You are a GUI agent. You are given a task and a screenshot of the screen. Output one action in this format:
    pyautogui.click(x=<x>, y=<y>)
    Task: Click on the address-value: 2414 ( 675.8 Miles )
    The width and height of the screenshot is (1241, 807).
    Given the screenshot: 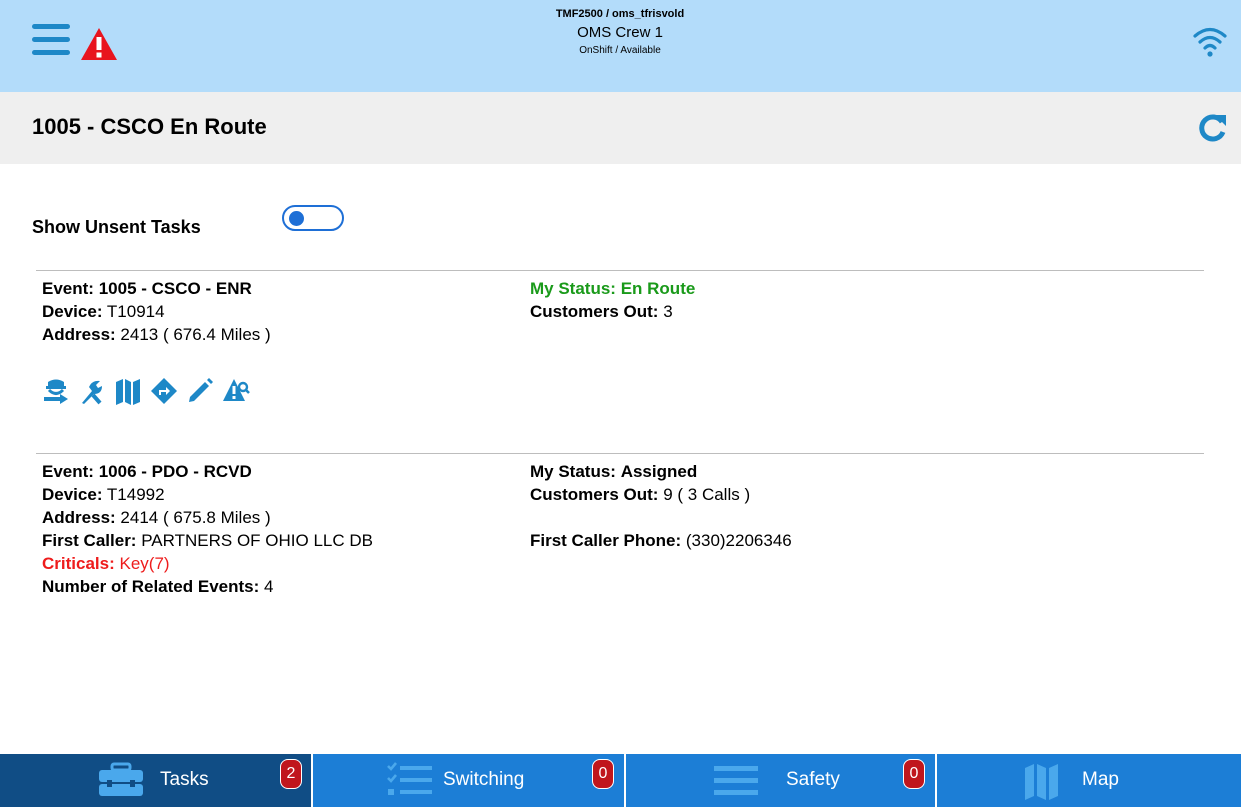 What is the action you would take?
    pyautogui.click(x=195, y=517)
    